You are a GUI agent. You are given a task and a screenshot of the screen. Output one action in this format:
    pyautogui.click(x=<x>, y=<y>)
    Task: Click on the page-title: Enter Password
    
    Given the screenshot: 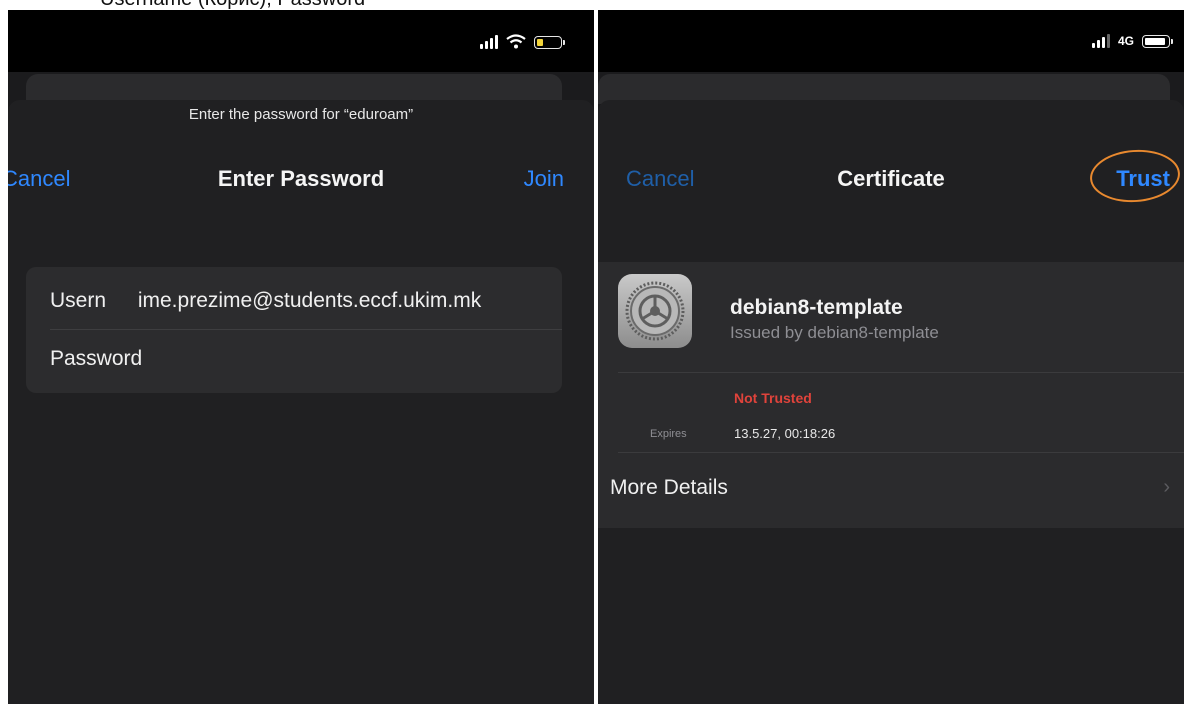 What is the action you would take?
    pyautogui.click(x=301, y=178)
    